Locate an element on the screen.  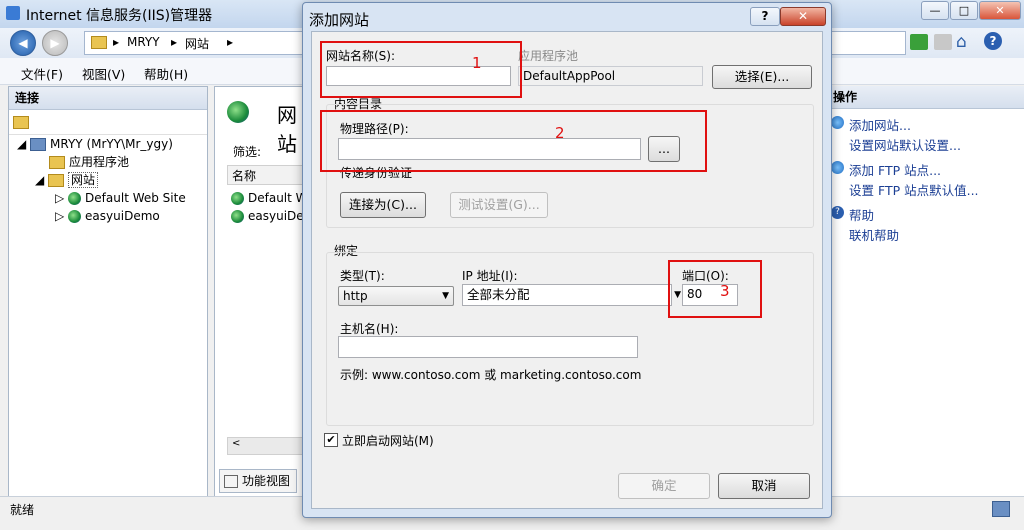
tab-features-view: 功能视图 is located at coordinates (258, 481).